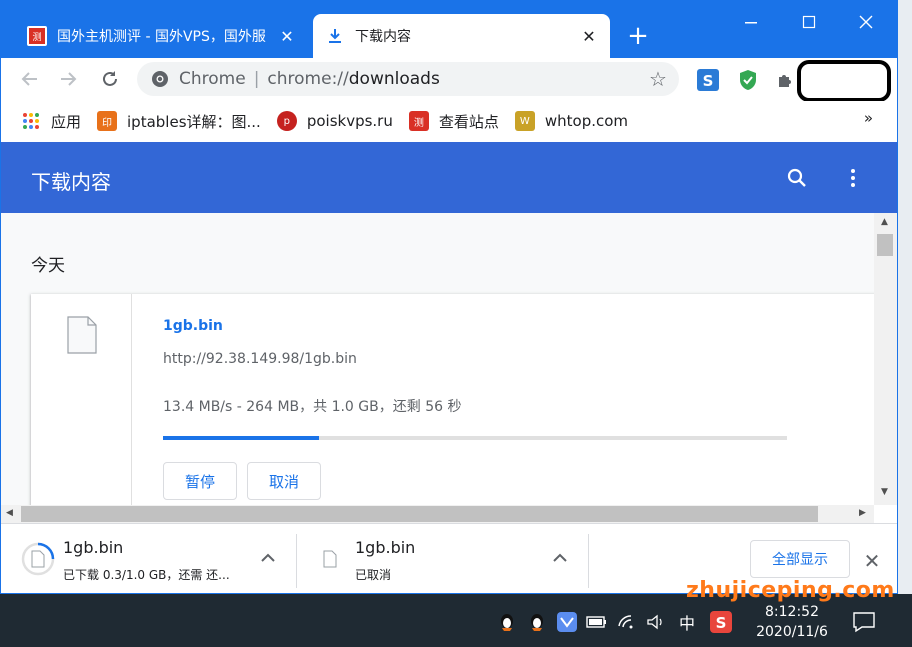 The image size is (912, 647). Describe the element at coordinates (81, 399) in the screenshot. I see `card-icon-area` at that location.